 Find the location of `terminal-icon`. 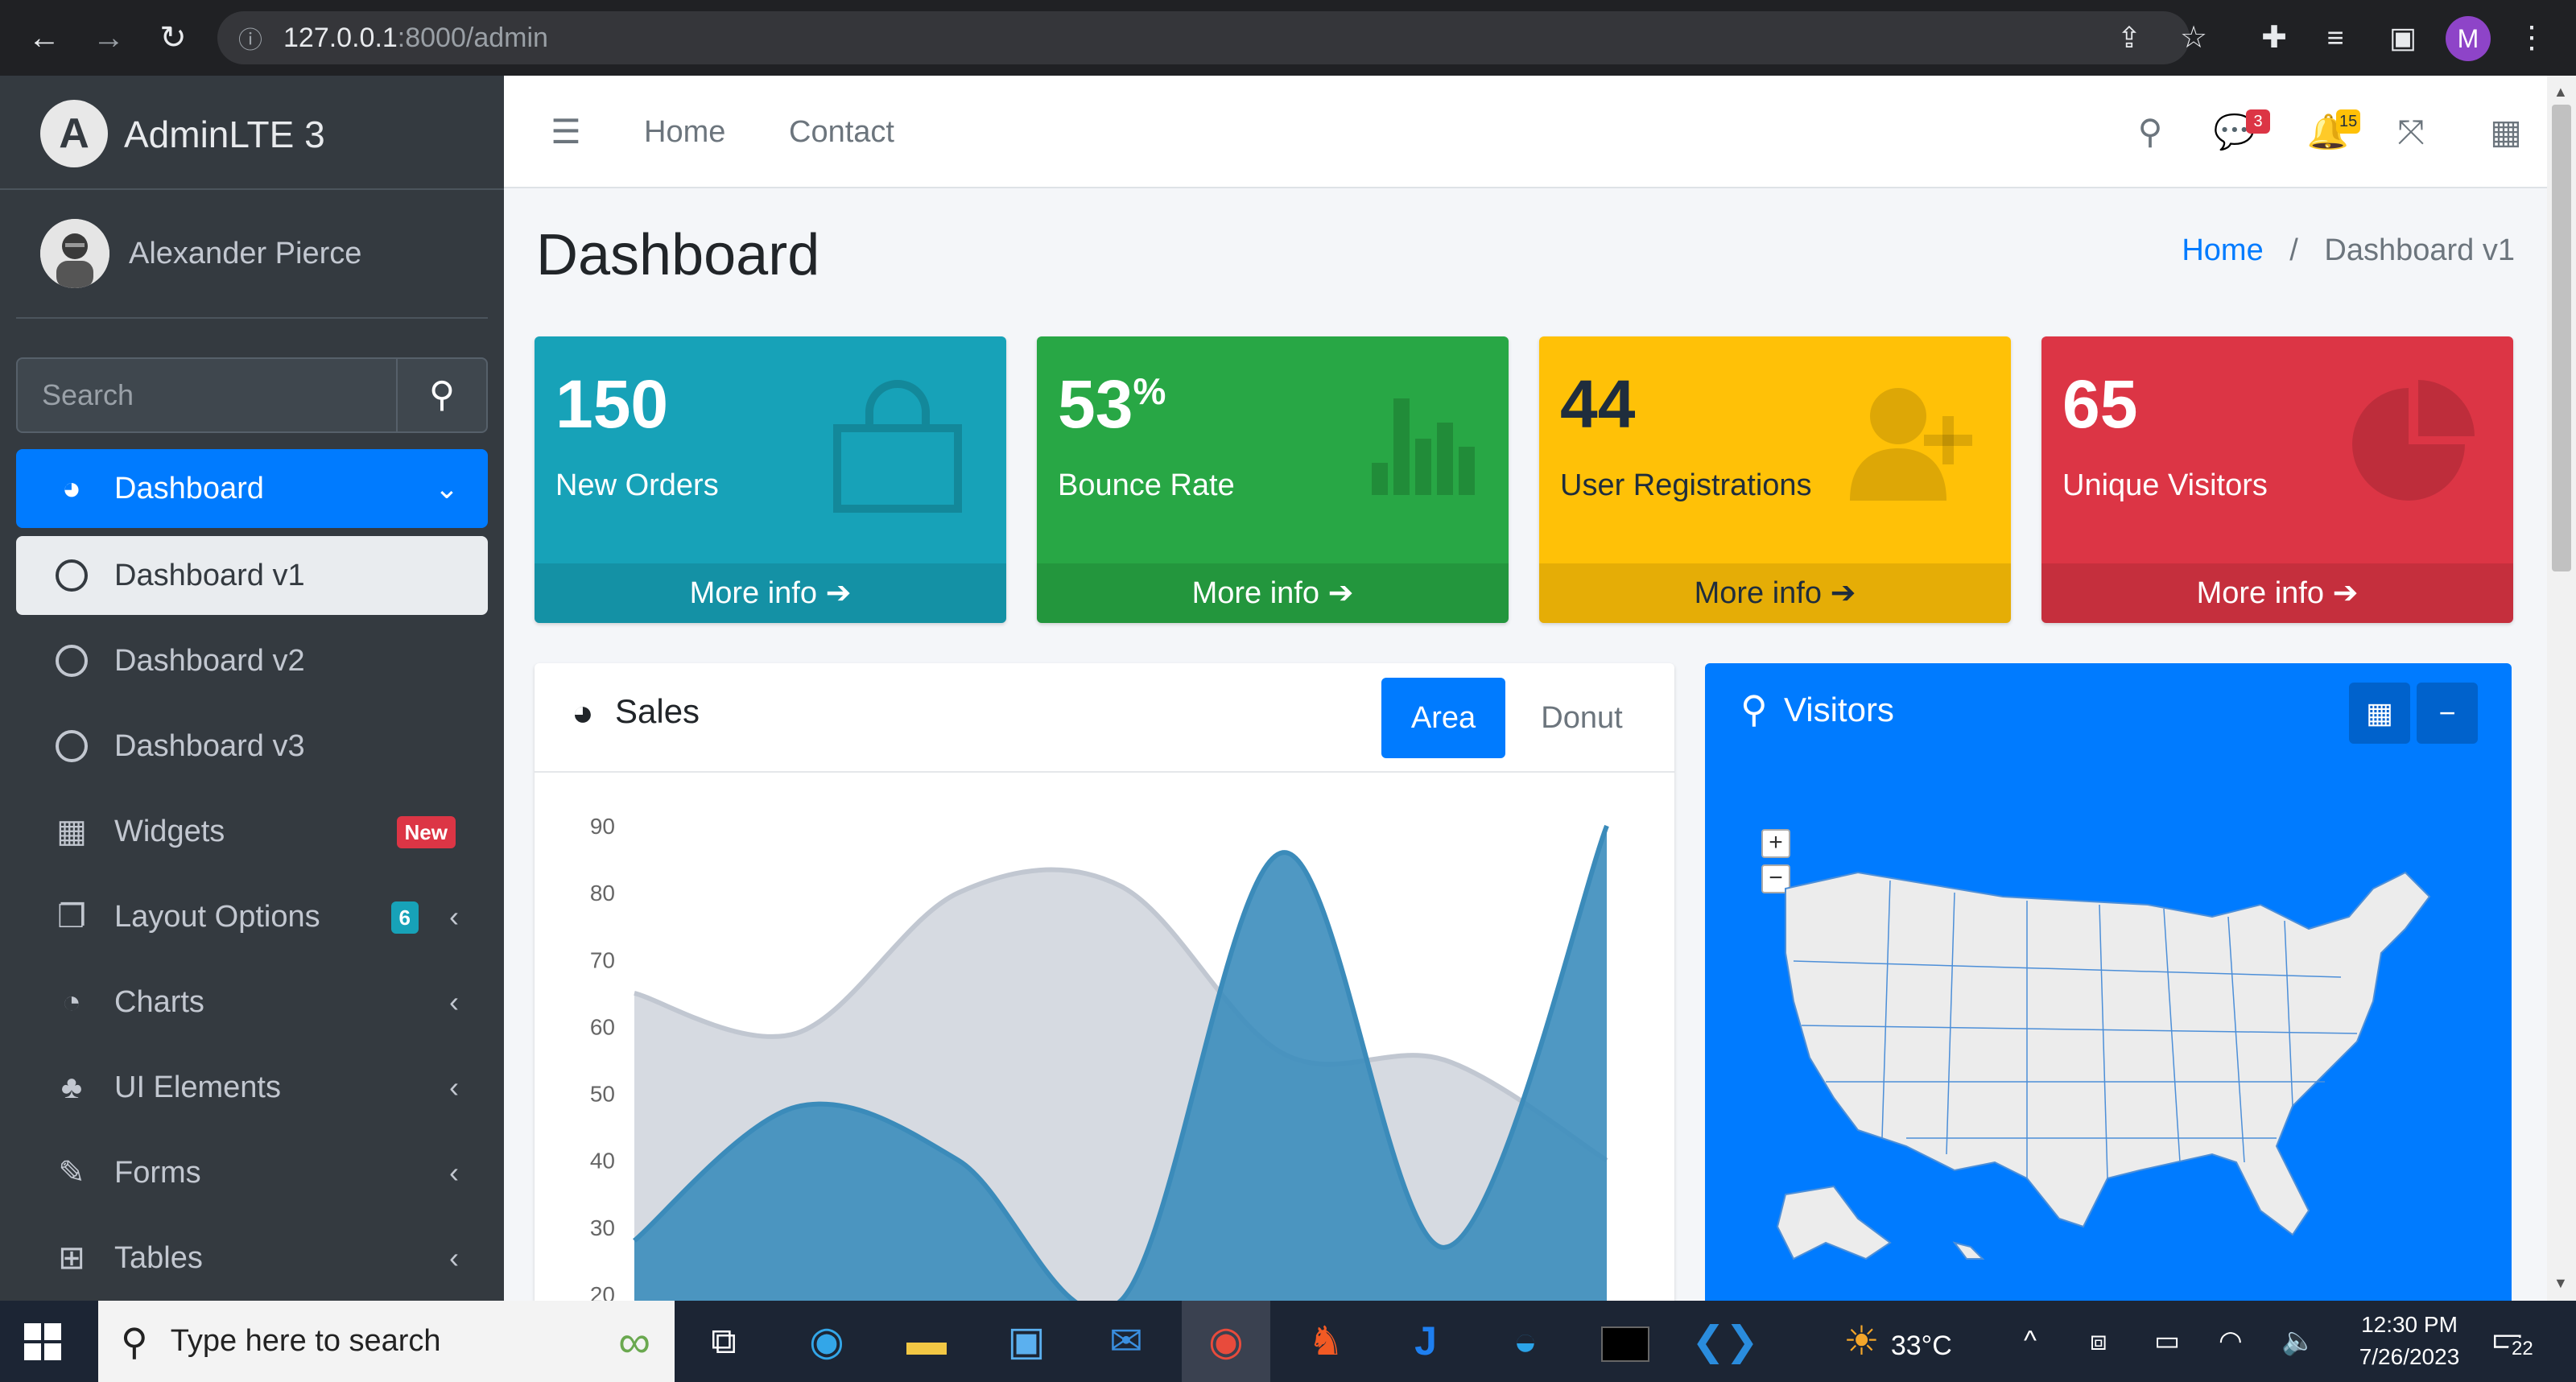

terminal-icon is located at coordinates (1625, 1342).